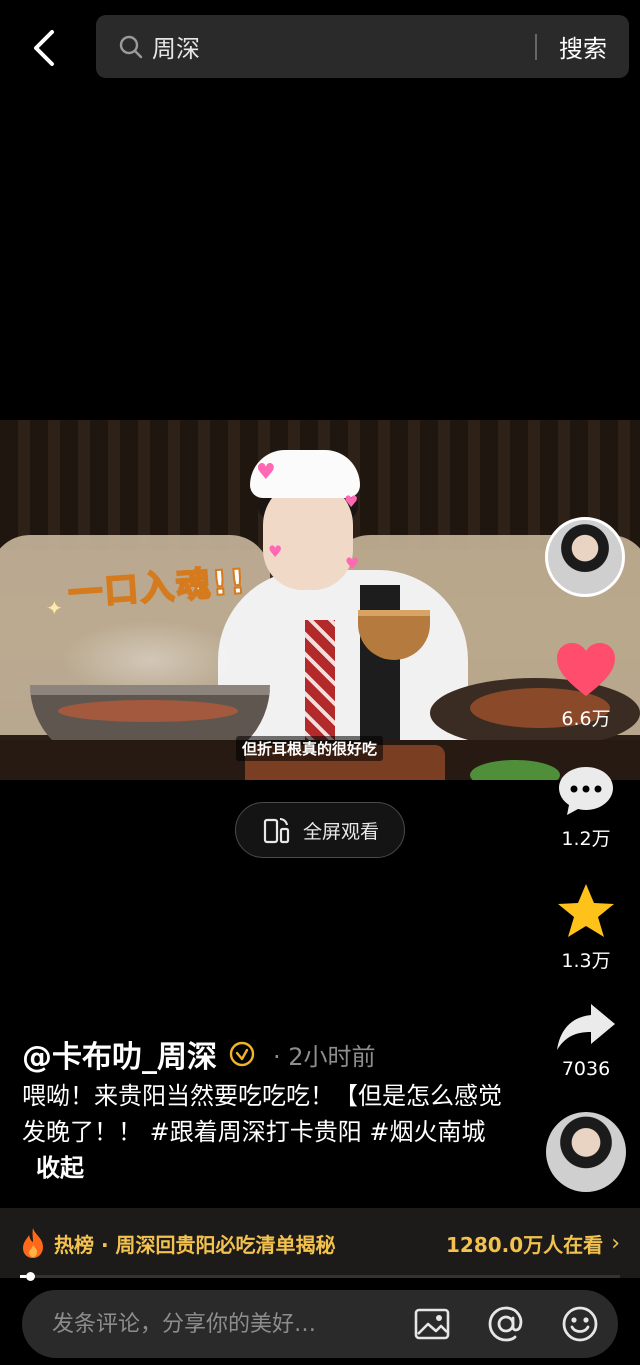 The image size is (640, 1365). Describe the element at coordinates (320, 1276) in the screenshot. I see `video-progress-bar` at that location.